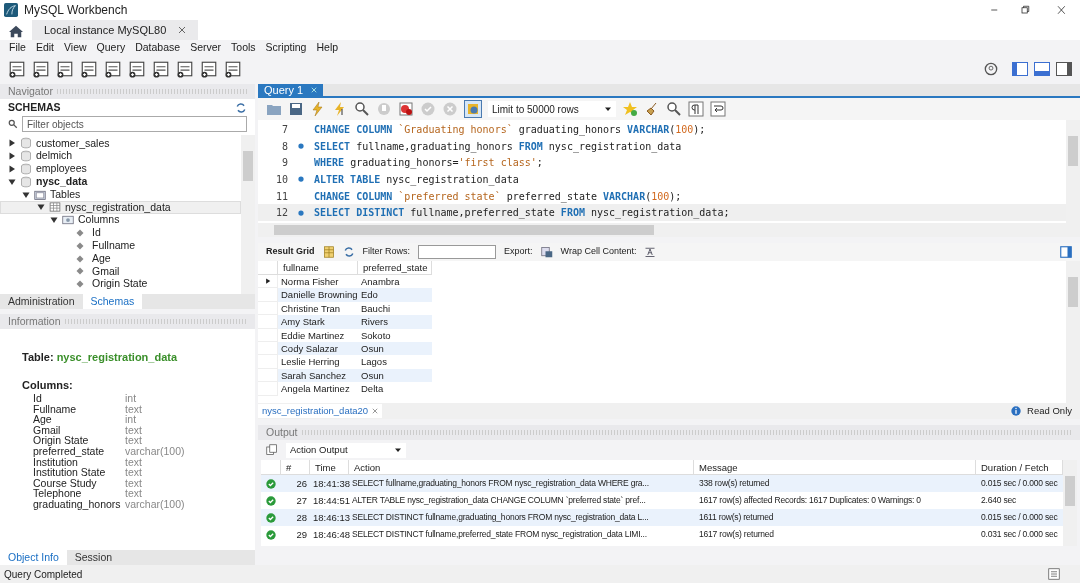 The image size is (1080, 583). I want to click on column-type: int, so click(131, 419).